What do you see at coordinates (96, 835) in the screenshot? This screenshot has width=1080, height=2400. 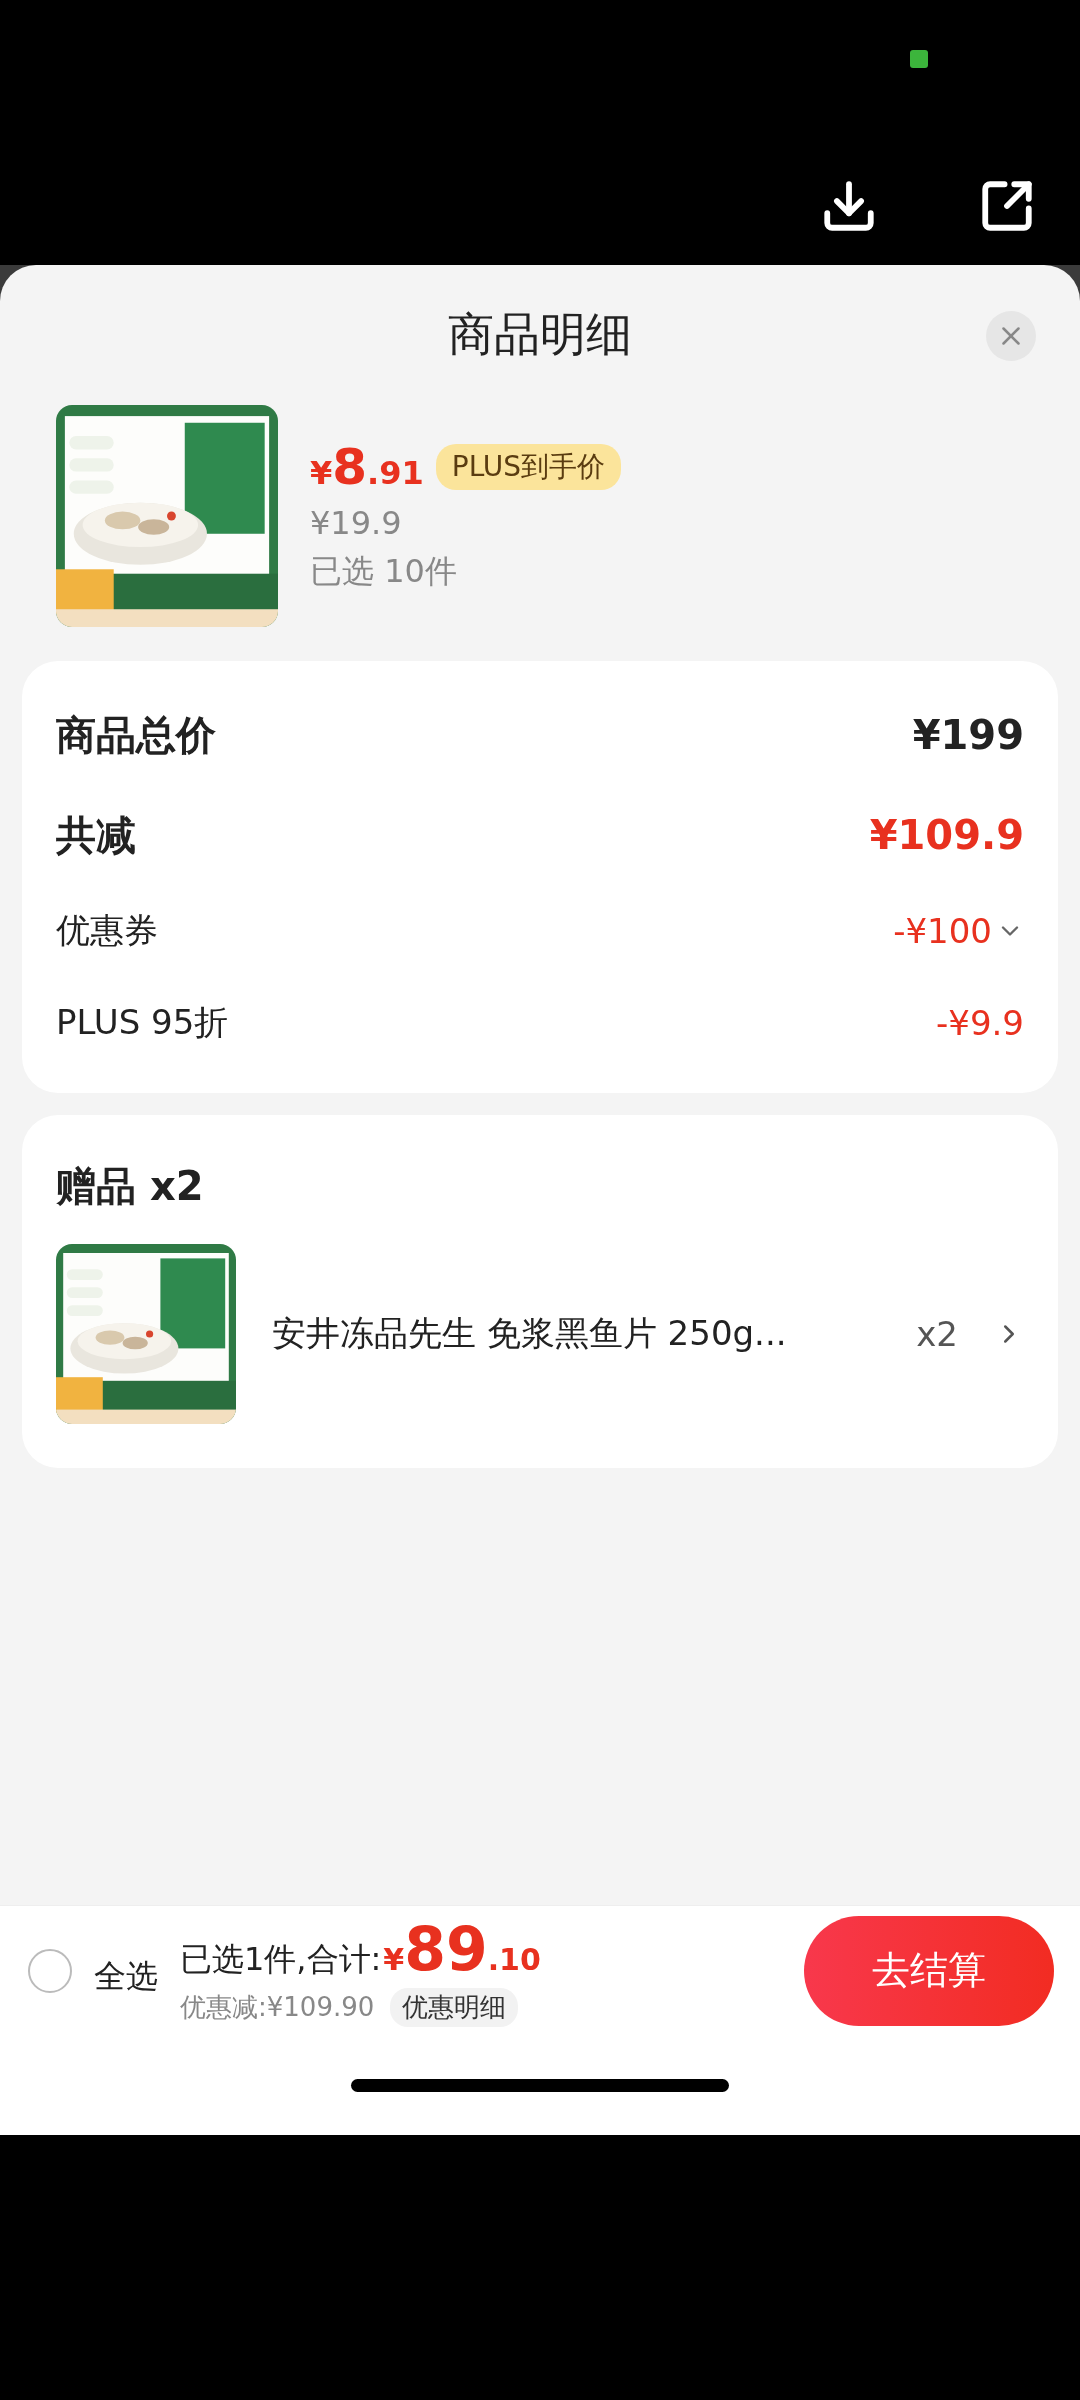 I see `summary-label: 共减` at bounding box center [96, 835].